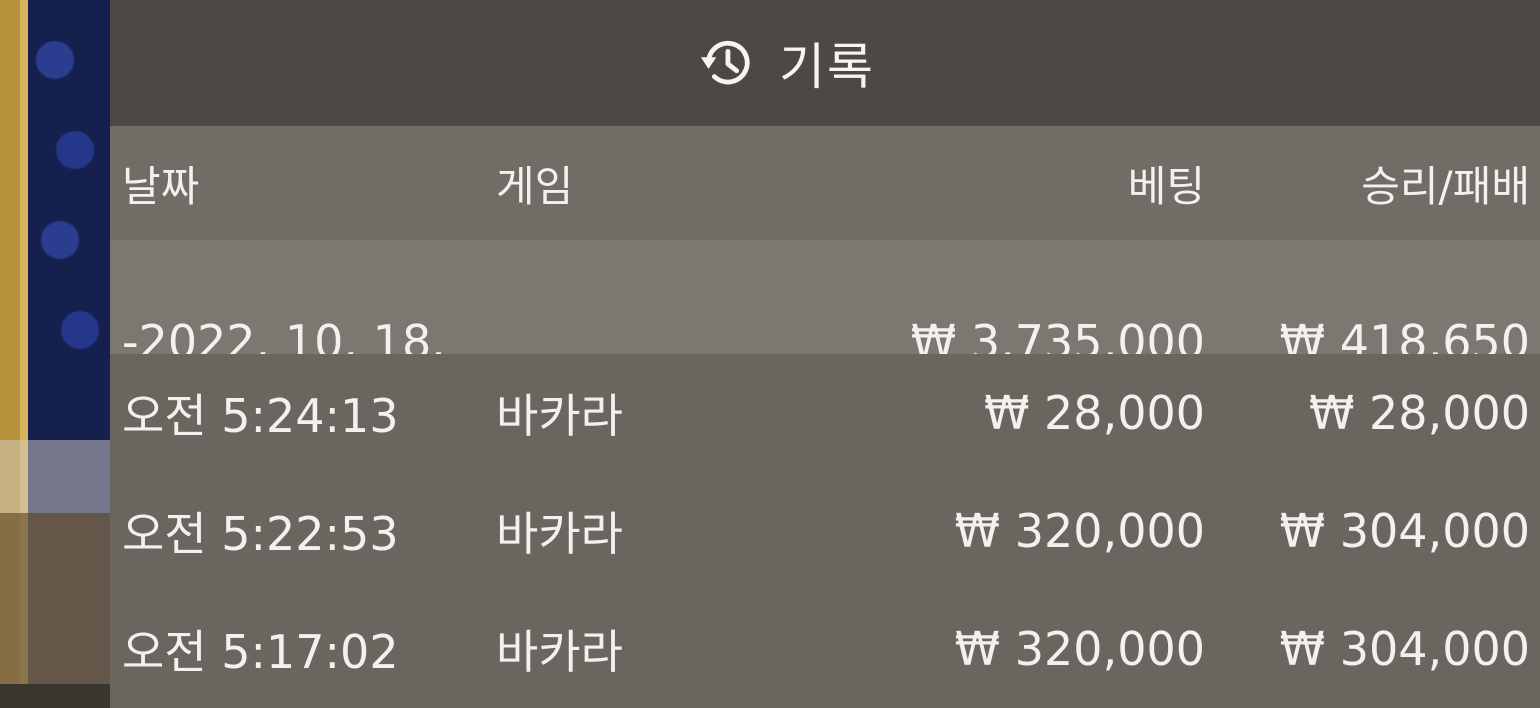 This screenshot has height=708, width=1540. Describe the element at coordinates (1419, 413) in the screenshot. I see `row-win-loss: ₩ 28,000` at that location.